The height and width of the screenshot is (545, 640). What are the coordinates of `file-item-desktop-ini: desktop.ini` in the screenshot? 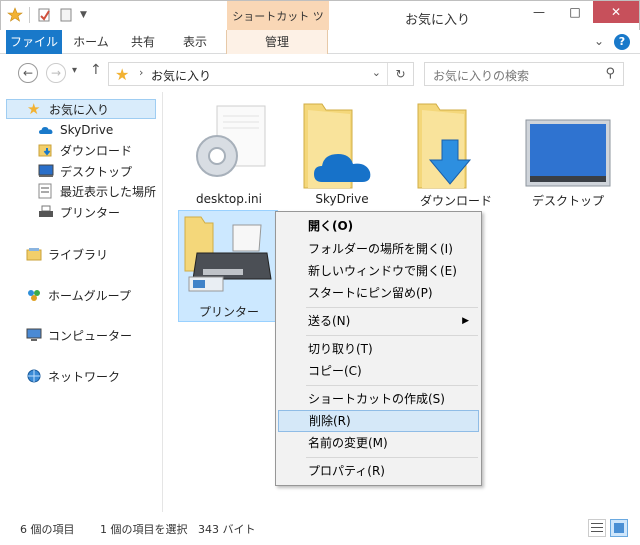 It's located at (229, 154).